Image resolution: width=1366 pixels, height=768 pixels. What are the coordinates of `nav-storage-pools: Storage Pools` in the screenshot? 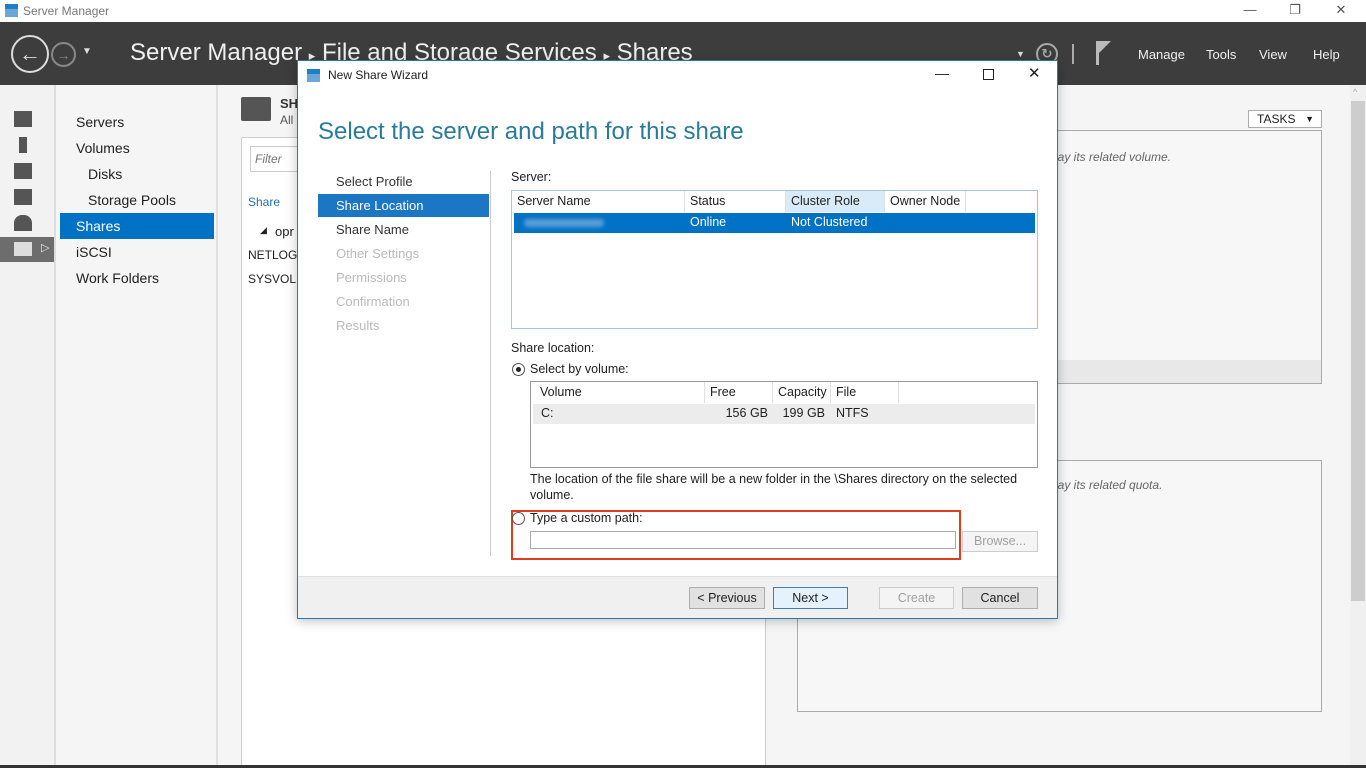 It's located at (137, 200).